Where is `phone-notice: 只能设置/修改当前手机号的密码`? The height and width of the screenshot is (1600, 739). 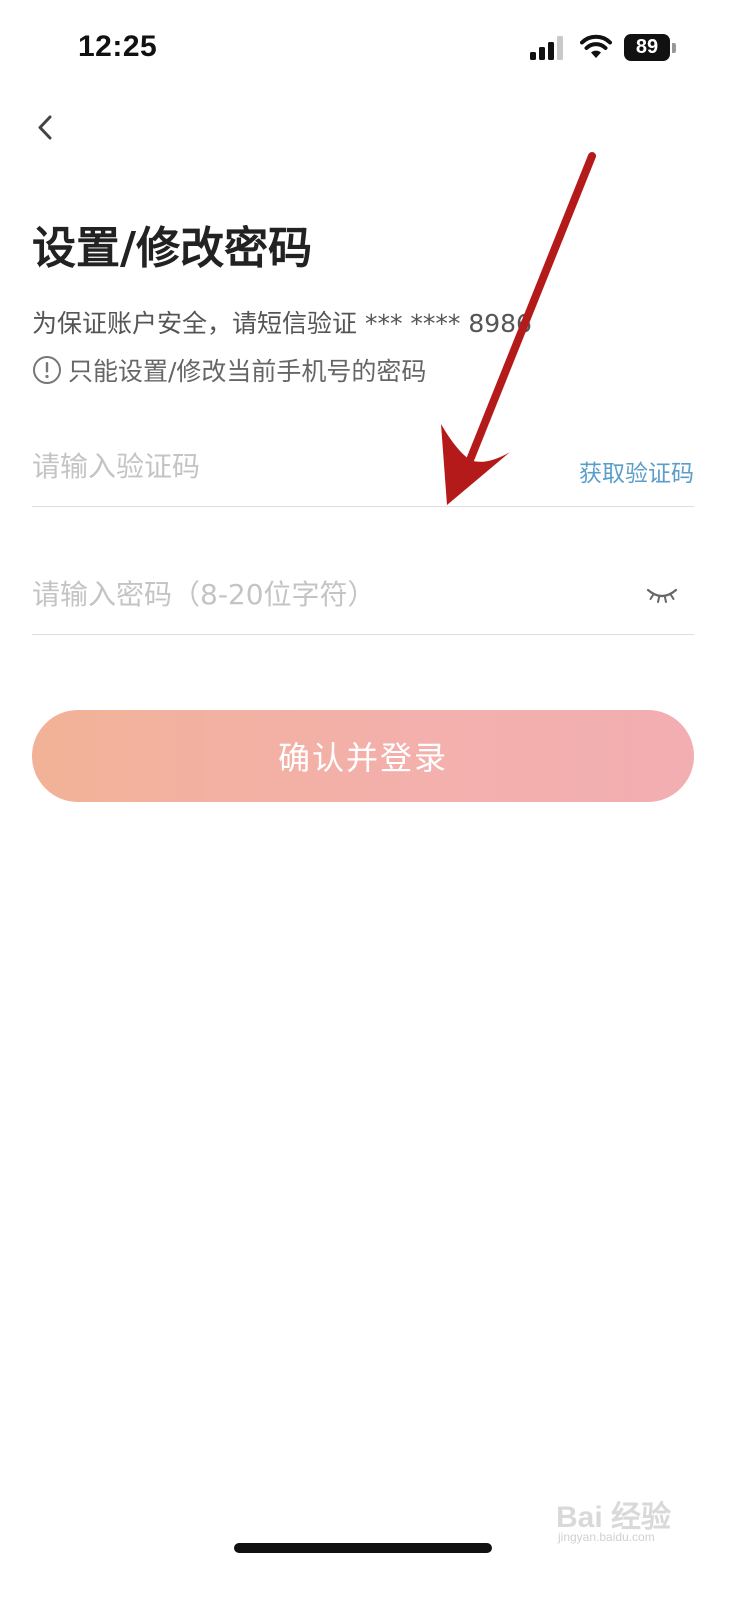
phone-notice: 只能设置/修改当前手机号的密码 is located at coordinates (229, 370).